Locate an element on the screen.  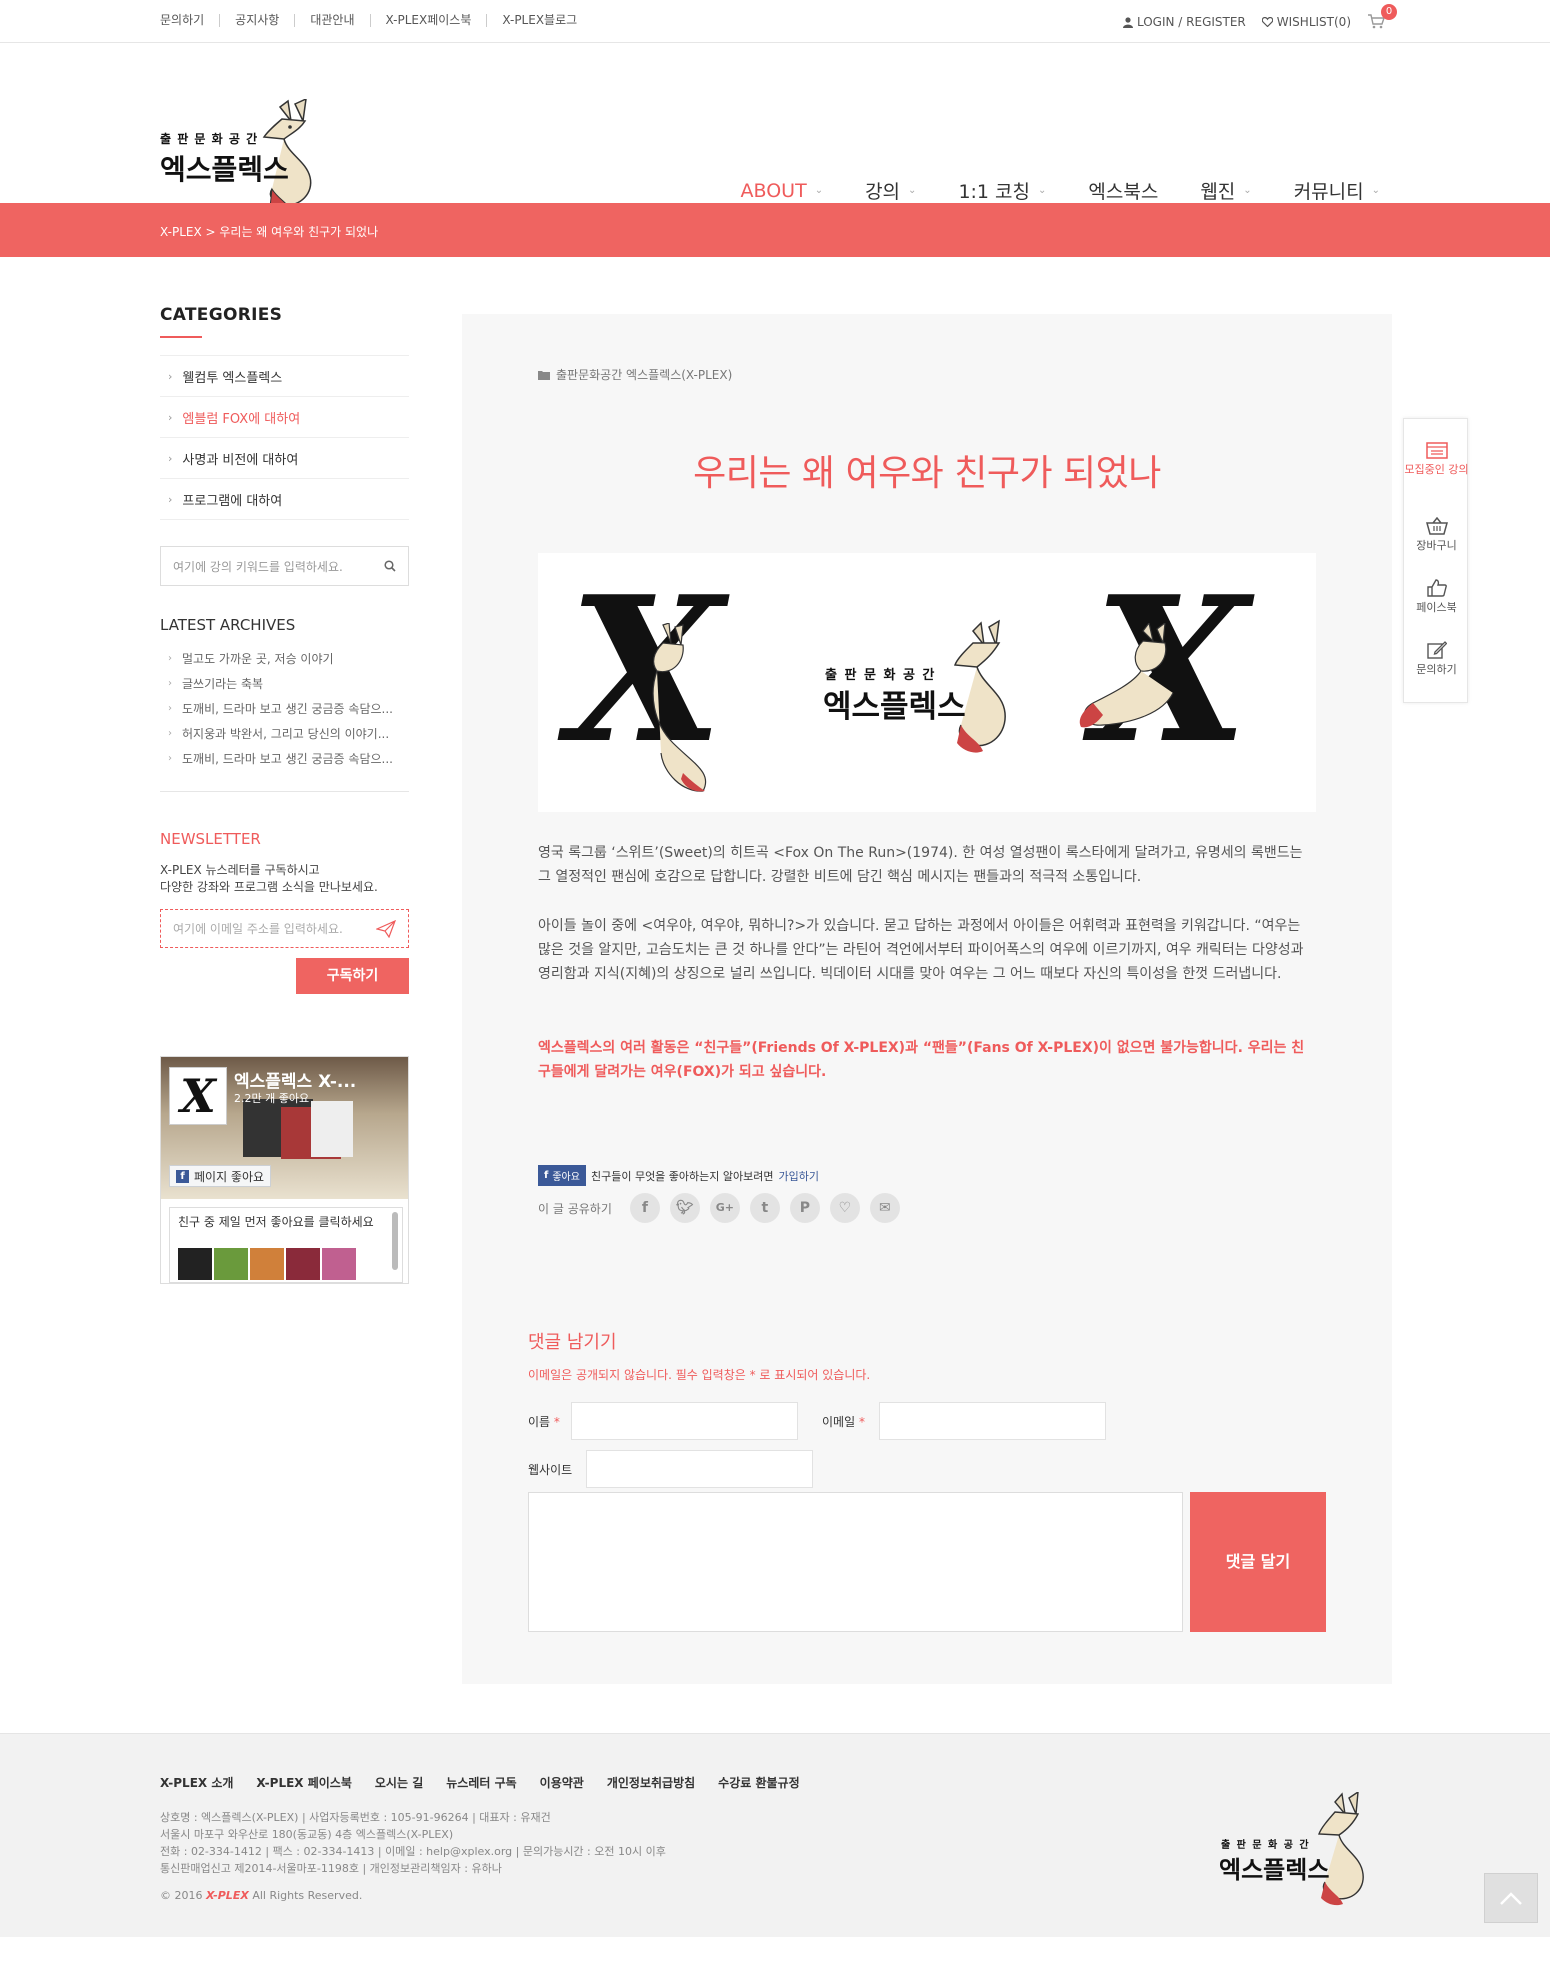
logo-big-text: 엑스플렉스 is located at coordinates (224, 169).